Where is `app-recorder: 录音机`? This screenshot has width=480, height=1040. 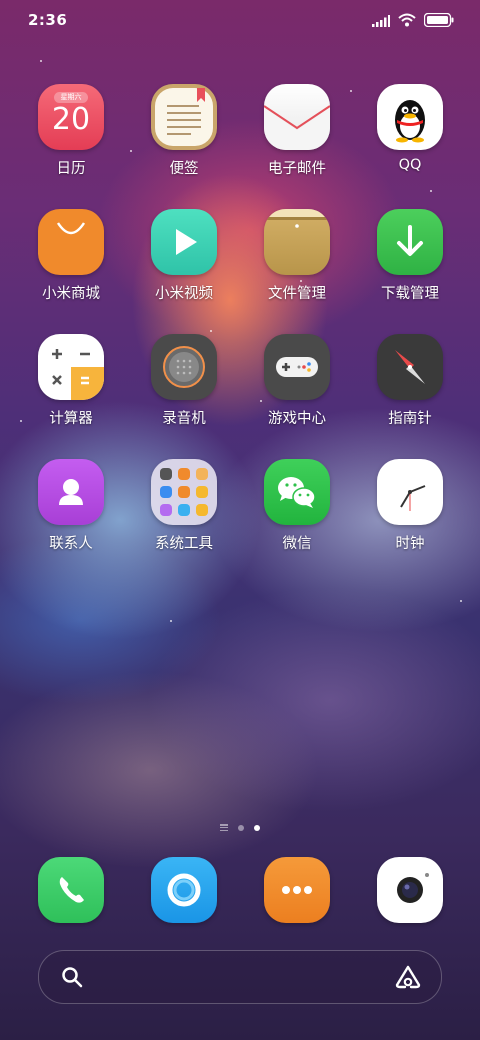
app-recorder: 录音机 is located at coordinates (184, 381).